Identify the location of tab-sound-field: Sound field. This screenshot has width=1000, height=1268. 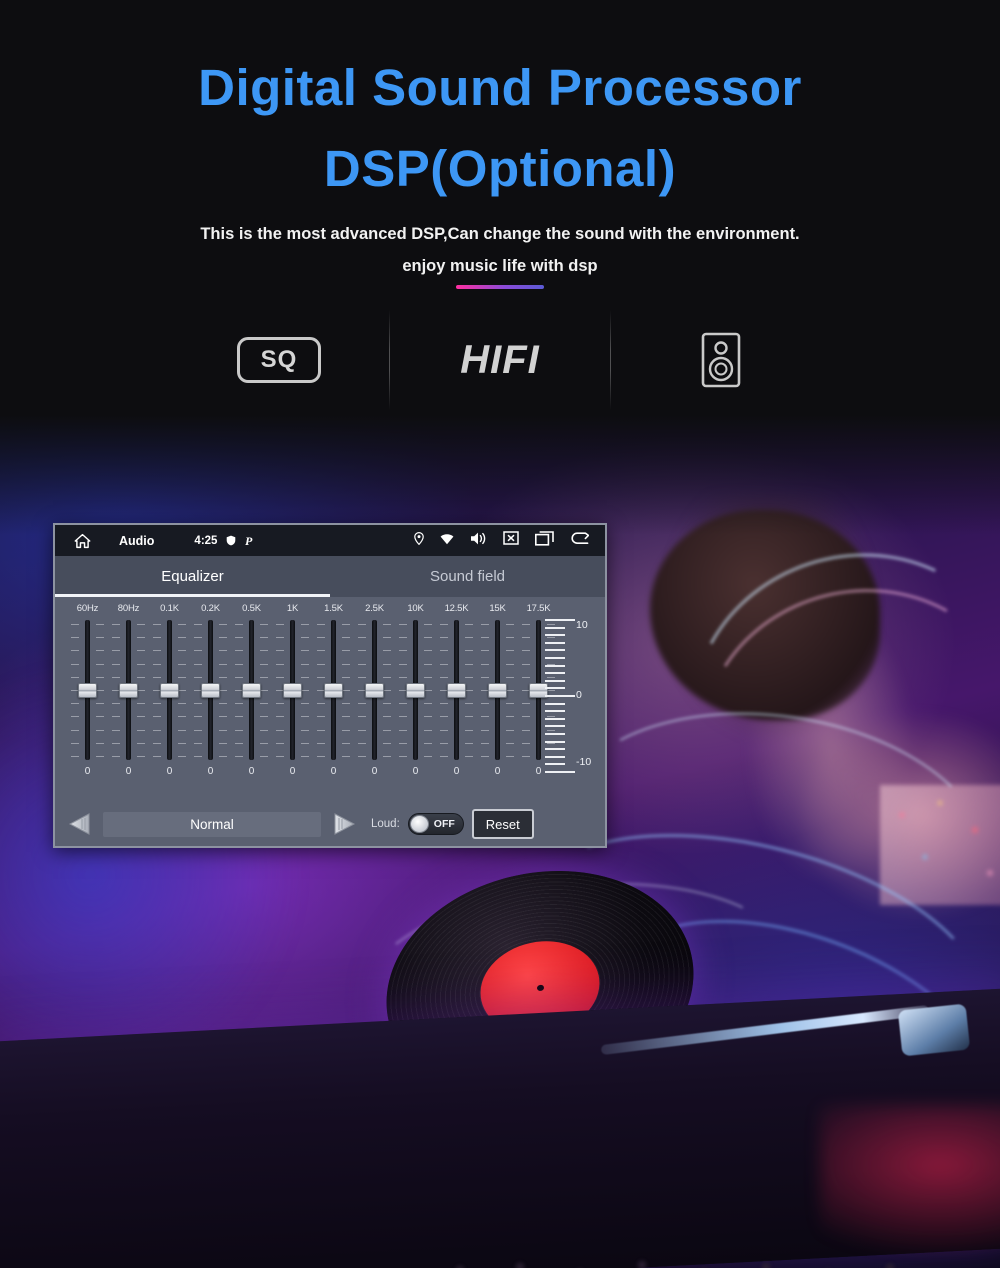
(467, 576).